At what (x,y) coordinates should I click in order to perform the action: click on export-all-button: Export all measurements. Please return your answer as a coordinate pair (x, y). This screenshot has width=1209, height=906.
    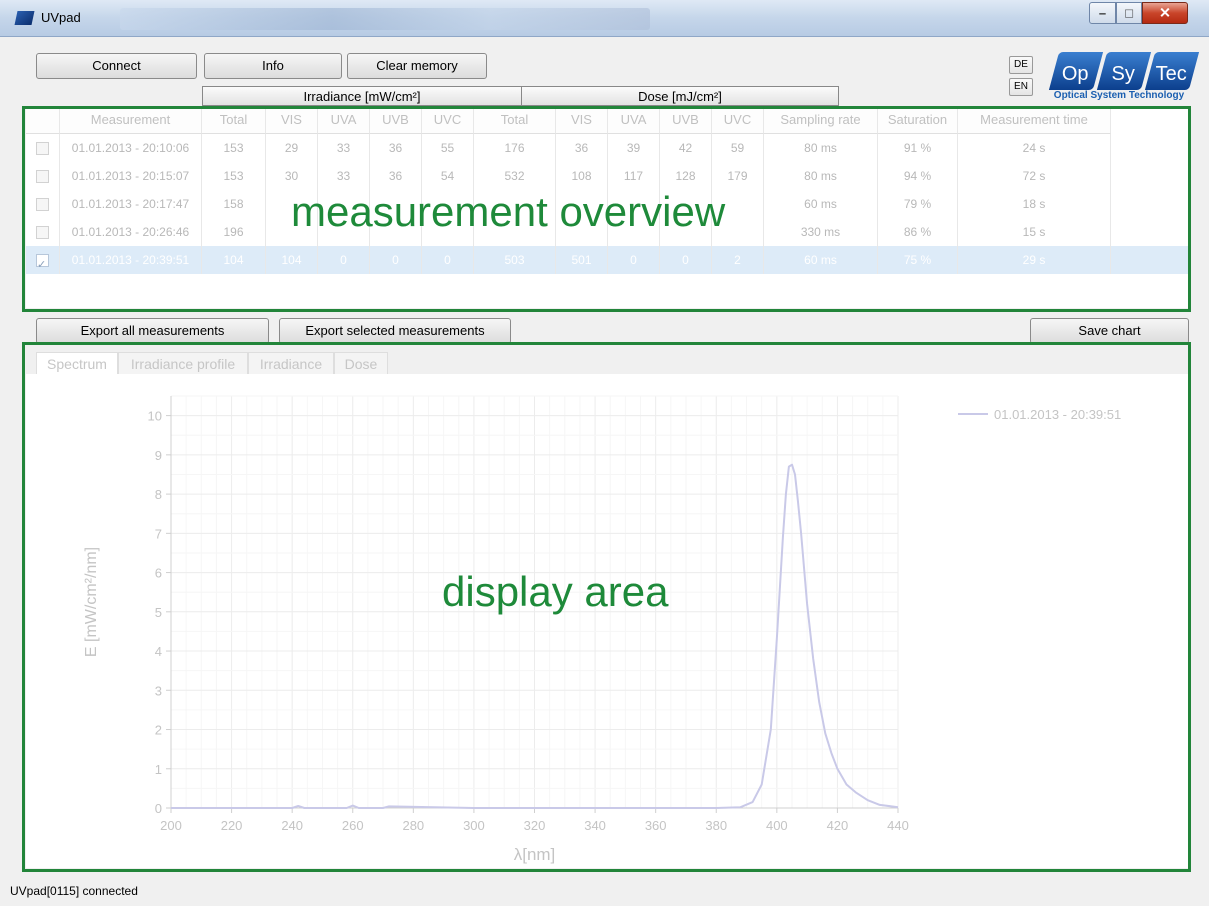
    Looking at the image, I should click on (152, 331).